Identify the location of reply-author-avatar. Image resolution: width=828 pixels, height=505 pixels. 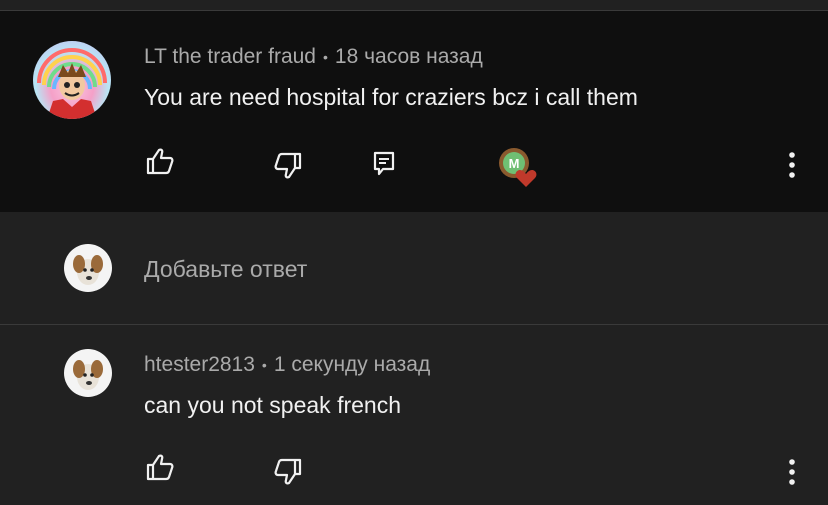
(88, 373).